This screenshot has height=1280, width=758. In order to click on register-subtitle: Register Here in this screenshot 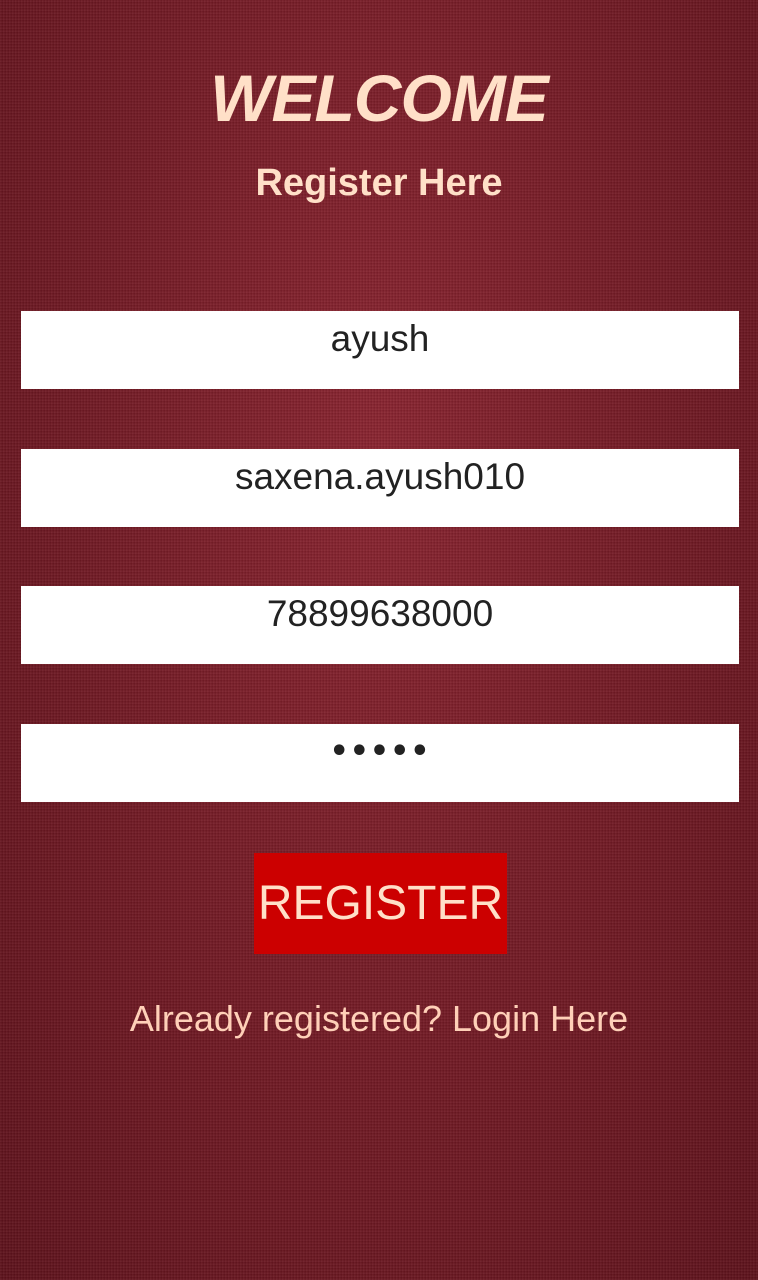, I will do `click(379, 183)`.